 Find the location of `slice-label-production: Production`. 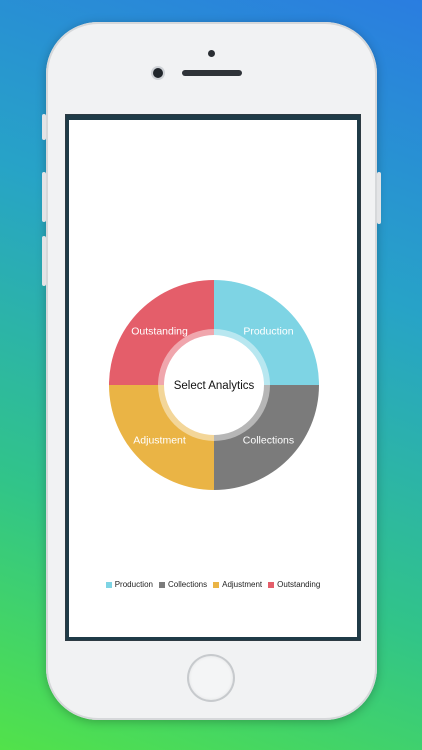

slice-label-production: Production is located at coordinates (268, 332).